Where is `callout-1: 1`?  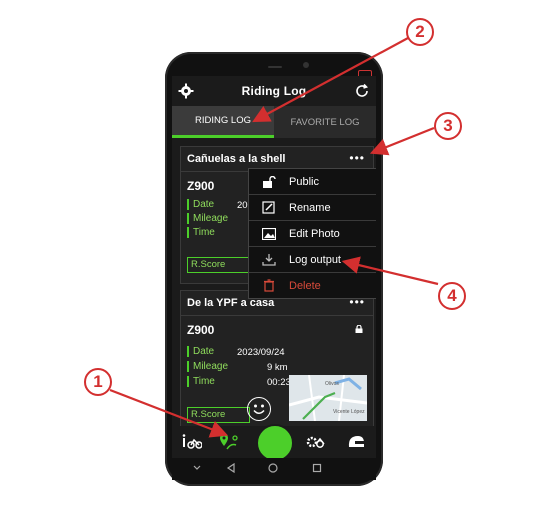
callout-1: 1 is located at coordinates (98, 382).